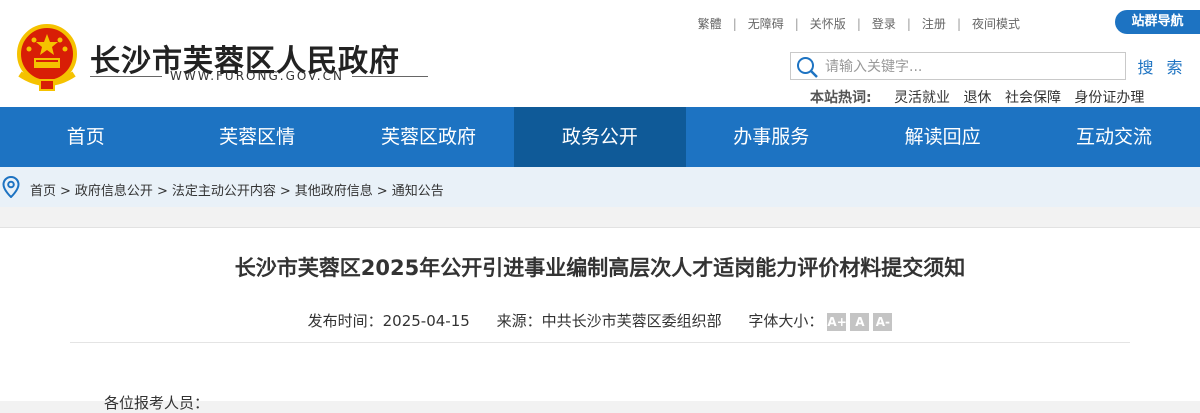 The width and height of the screenshot is (1200, 413). Describe the element at coordinates (47, 57) in the screenshot. I see `national-emblem-icon` at that location.